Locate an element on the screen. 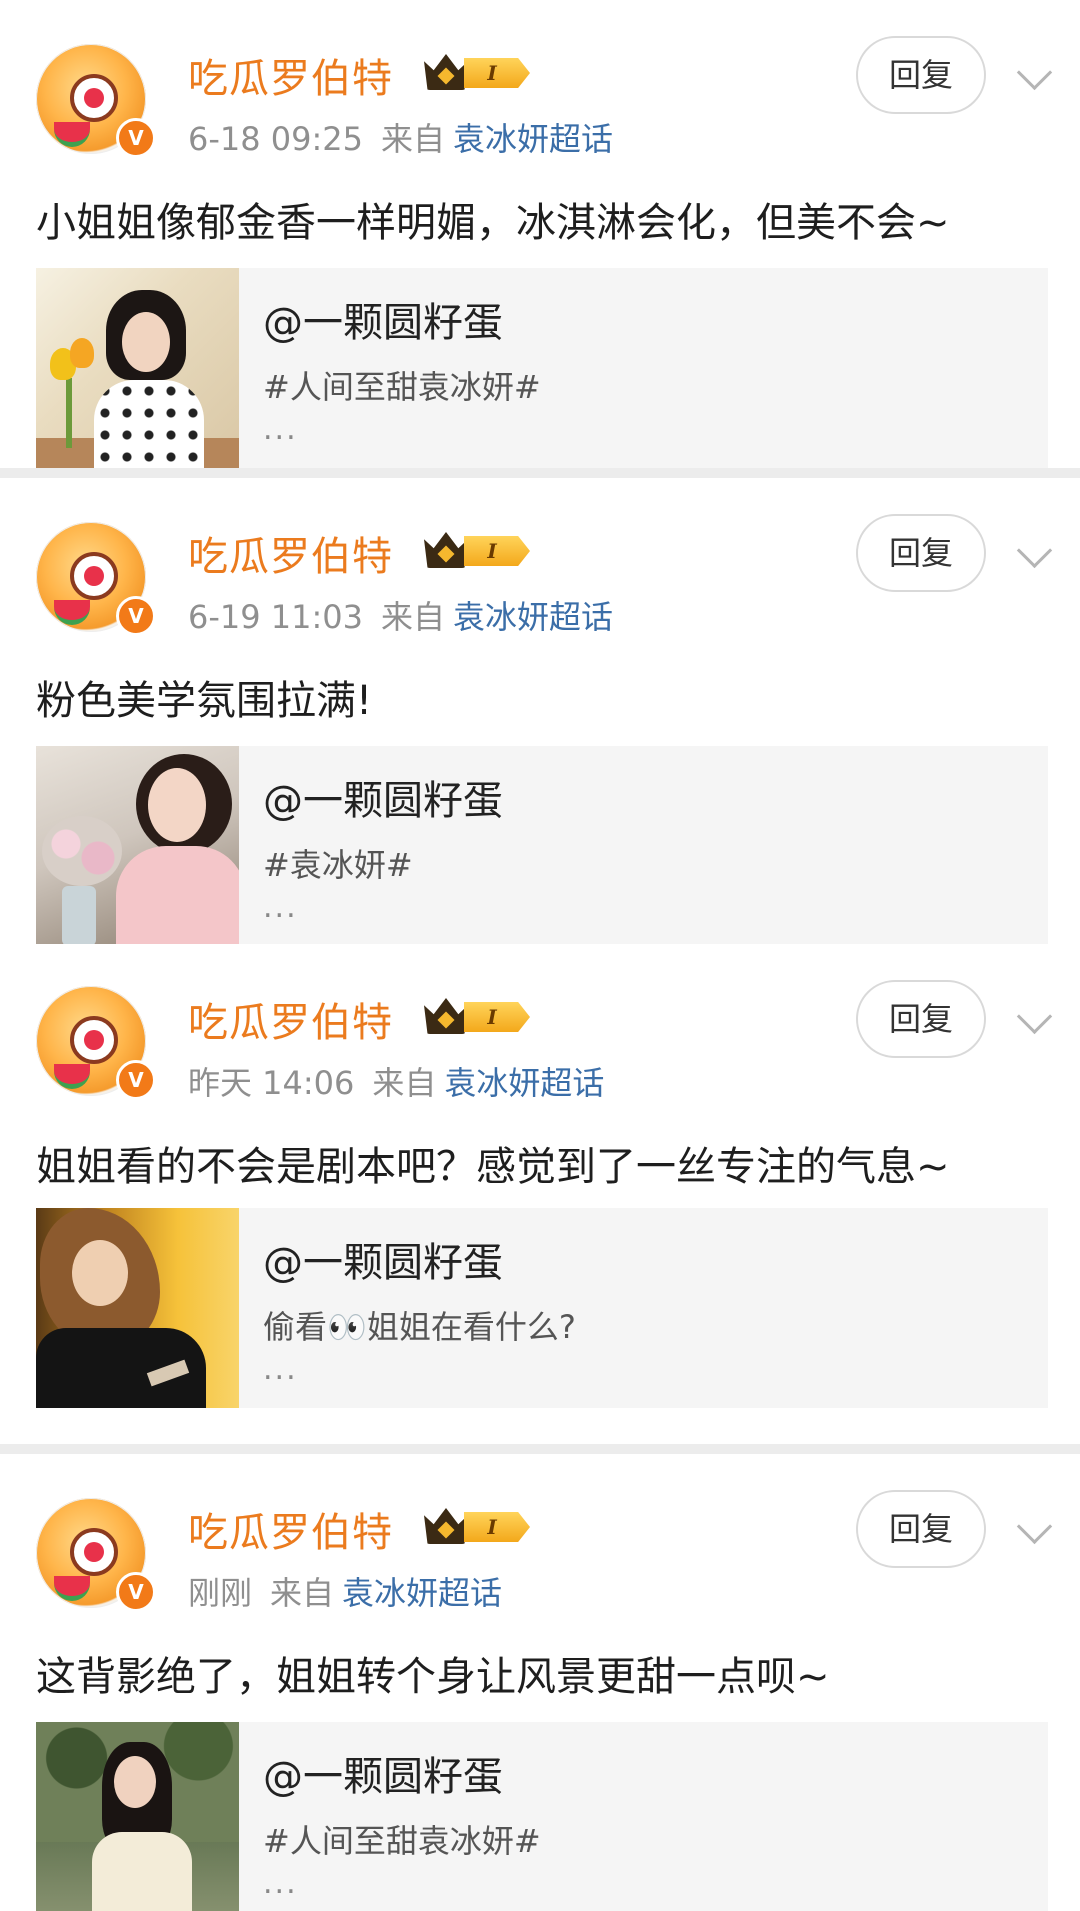 The image size is (1080, 1911). quoted-text: #袁冰妍# is located at coordinates (338, 865).